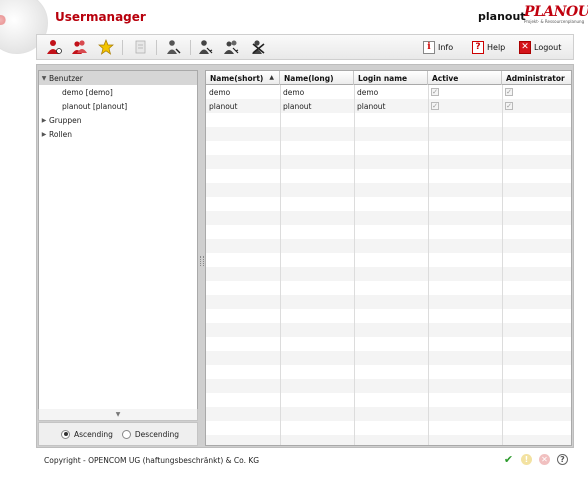 This screenshot has height=484, width=588. Describe the element at coordinates (502, 16) in the screenshot. I see `current-user: planout` at that location.